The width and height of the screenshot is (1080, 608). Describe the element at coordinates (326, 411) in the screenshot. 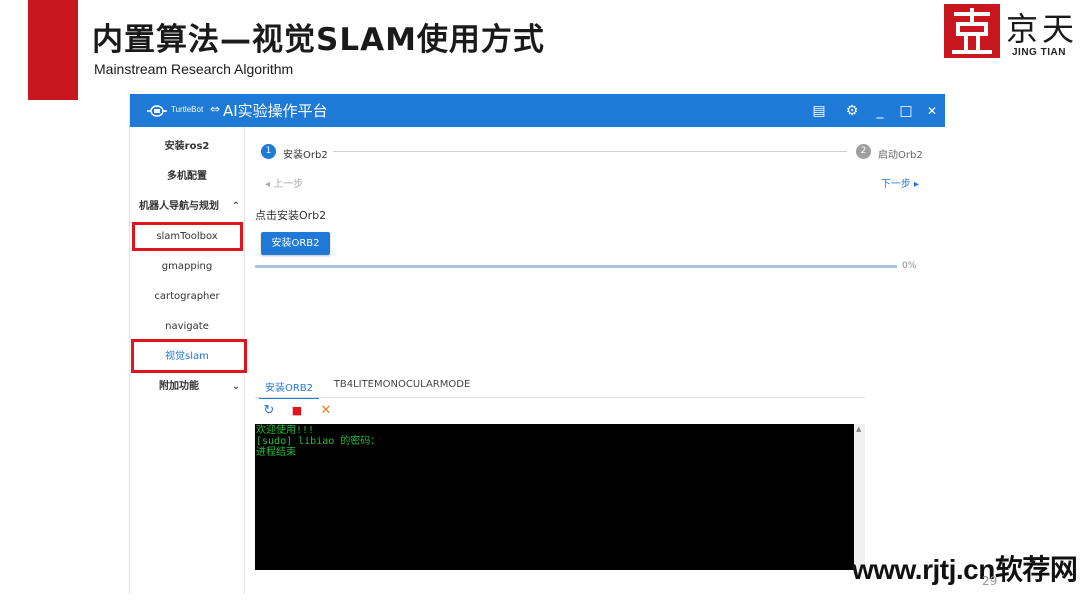

I see `clear-icon: ✕` at that location.